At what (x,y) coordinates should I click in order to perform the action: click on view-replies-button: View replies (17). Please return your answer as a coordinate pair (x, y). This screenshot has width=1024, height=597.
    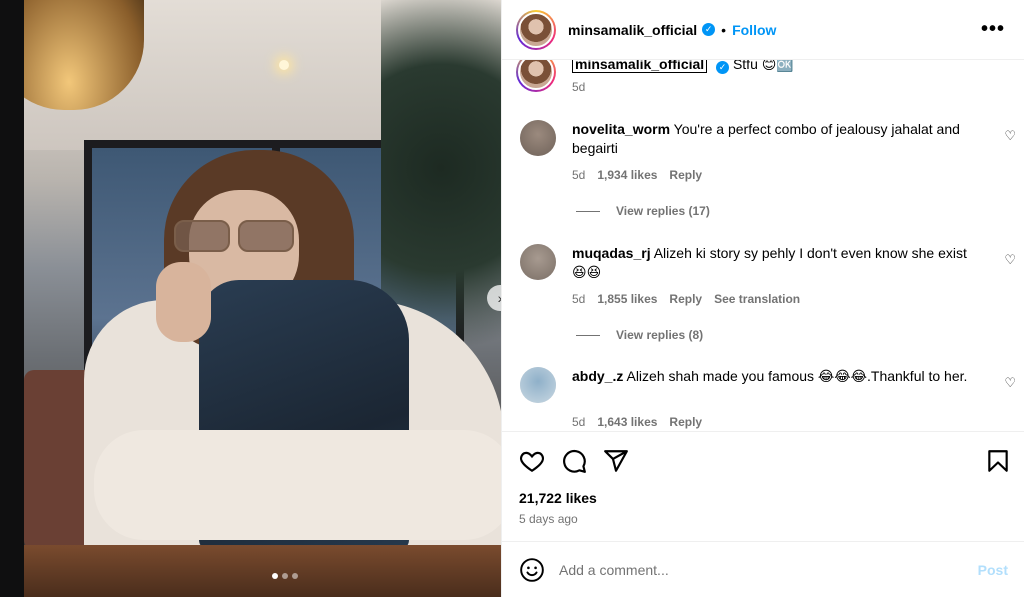
    Looking at the image, I should click on (643, 211).